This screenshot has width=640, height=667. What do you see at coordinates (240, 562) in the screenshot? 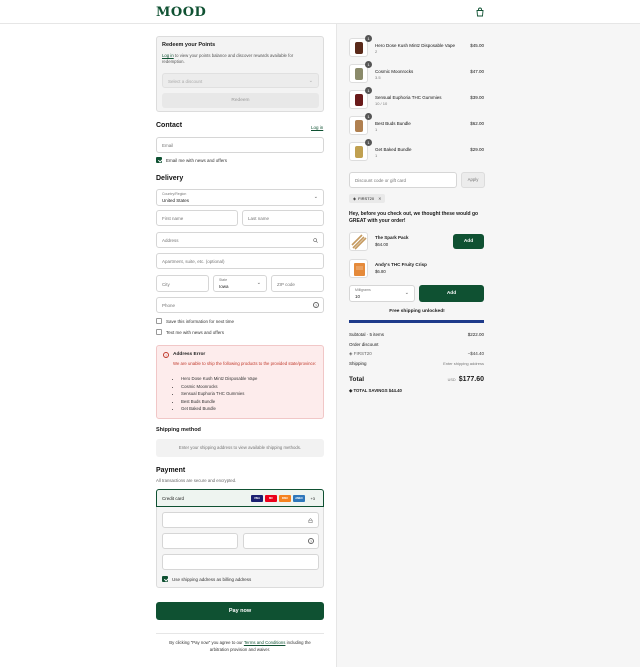
I see `name-on-card-field` at bounding box center [240, 562].